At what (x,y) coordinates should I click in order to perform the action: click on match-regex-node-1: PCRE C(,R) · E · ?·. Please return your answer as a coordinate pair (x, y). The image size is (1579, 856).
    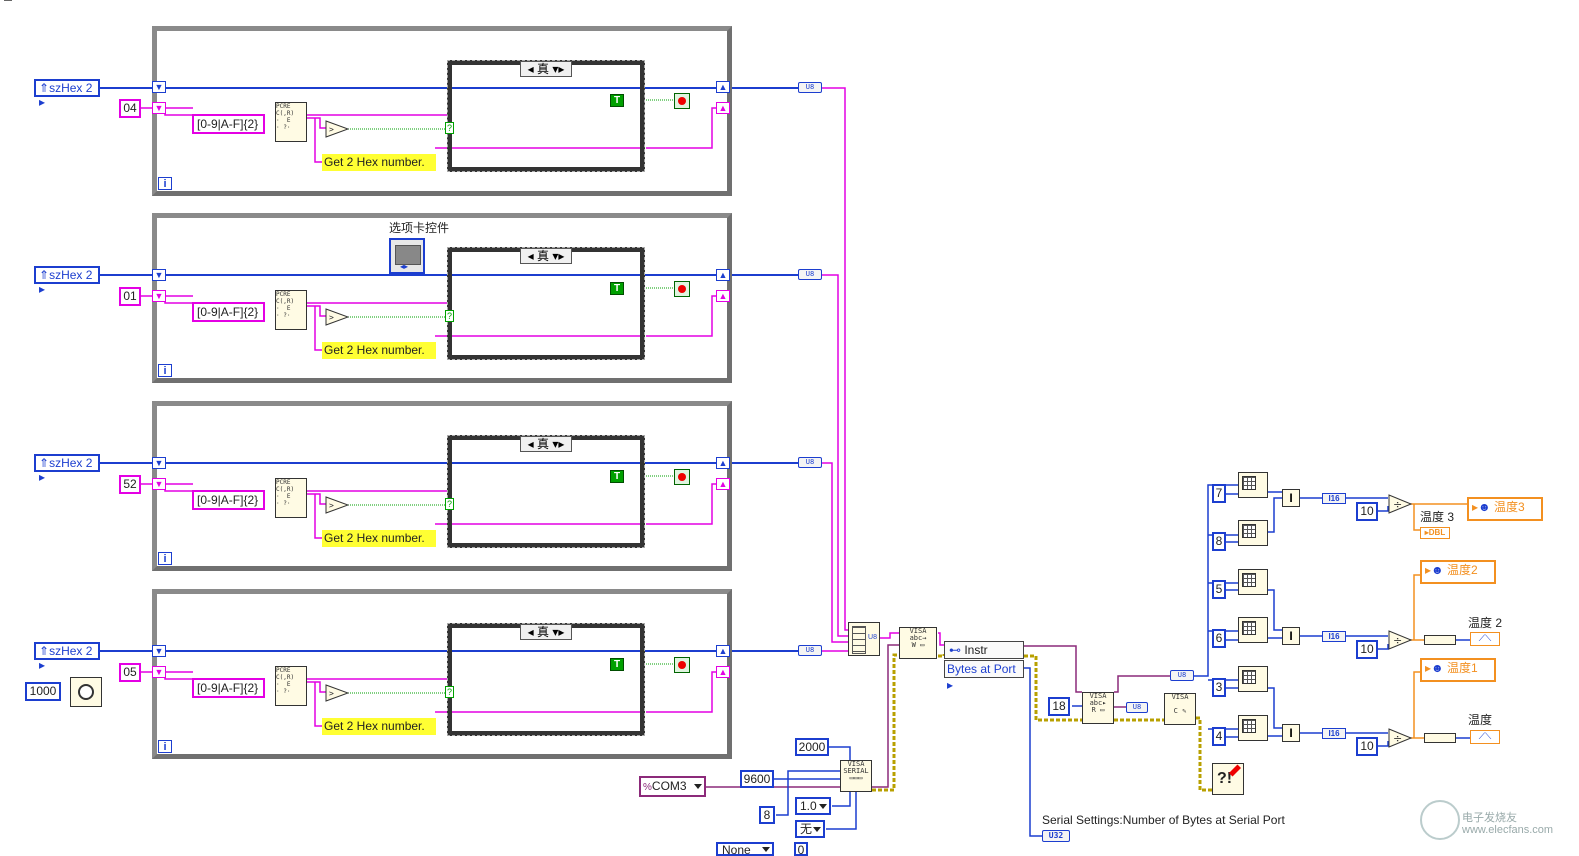
    Looking at the image, I should click on (291, 122).